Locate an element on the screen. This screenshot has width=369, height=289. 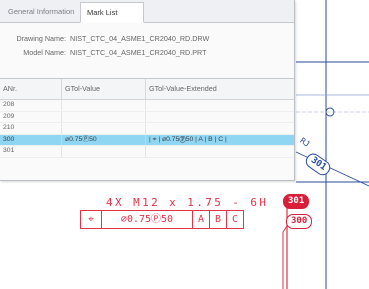
cell-anr: 301 is located at coordinates (31, 151).